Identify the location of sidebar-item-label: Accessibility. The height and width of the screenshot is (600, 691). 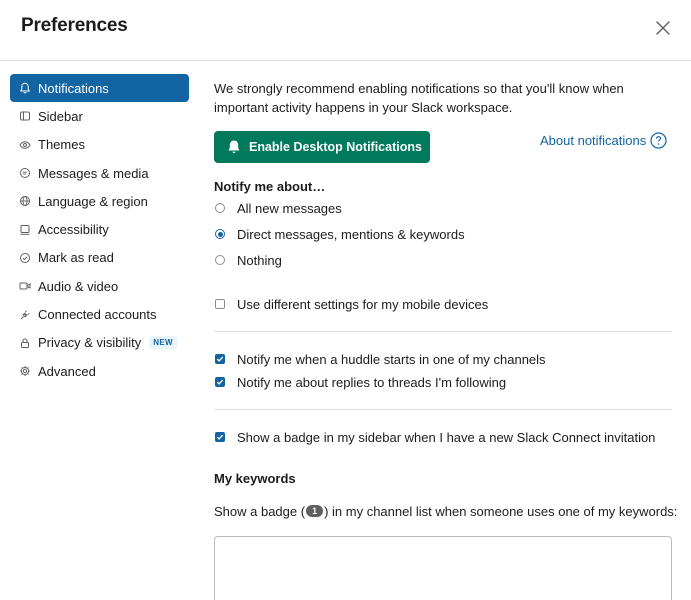
(73, 230).